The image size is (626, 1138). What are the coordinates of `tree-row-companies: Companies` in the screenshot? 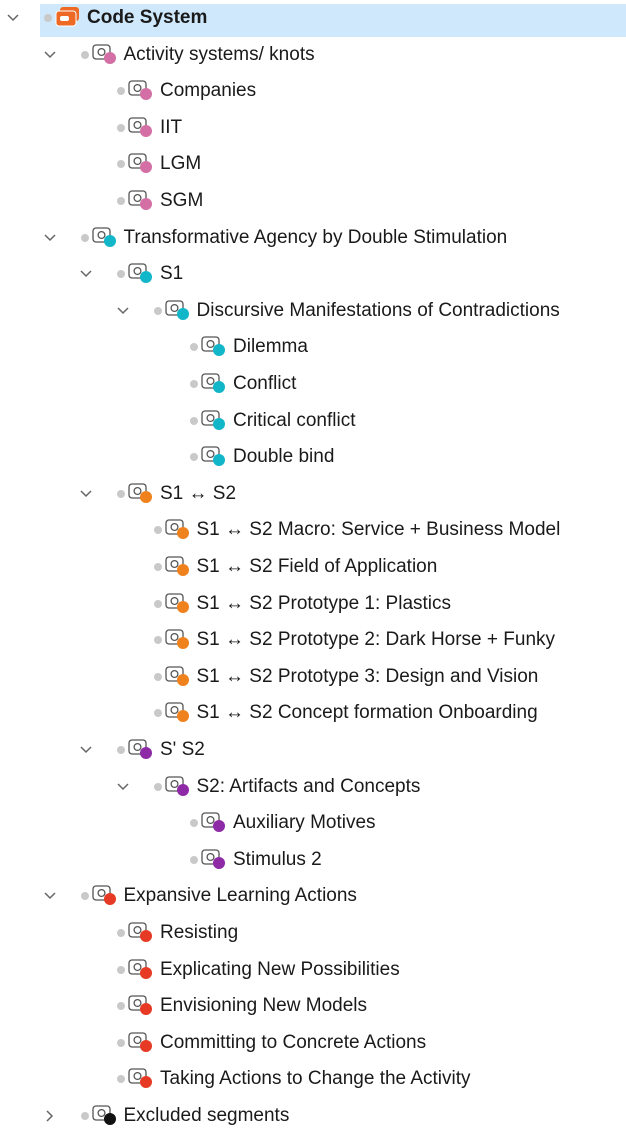 It's located at (313, 91).